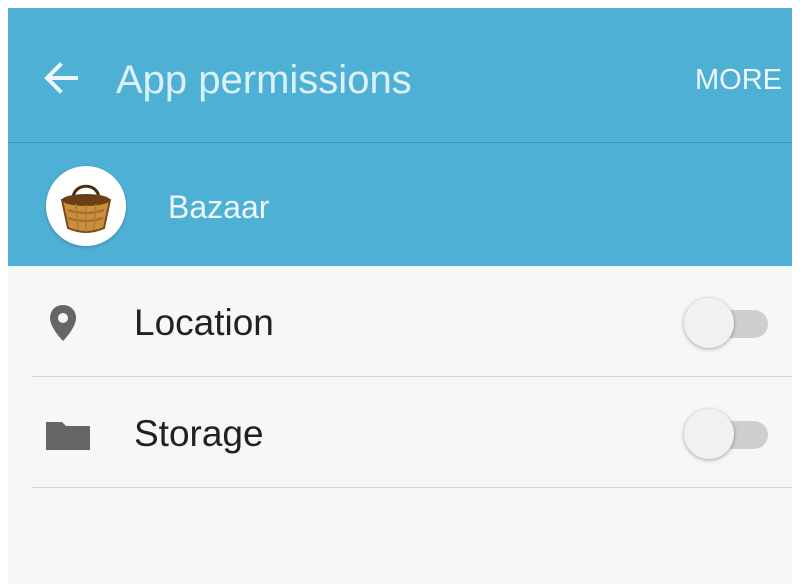 Image resolution: width=800 pixels, height=584 pixels. Describe the element at coordinates (264, 80) in the screenshot. I see `page-title: App permissions` at that location.